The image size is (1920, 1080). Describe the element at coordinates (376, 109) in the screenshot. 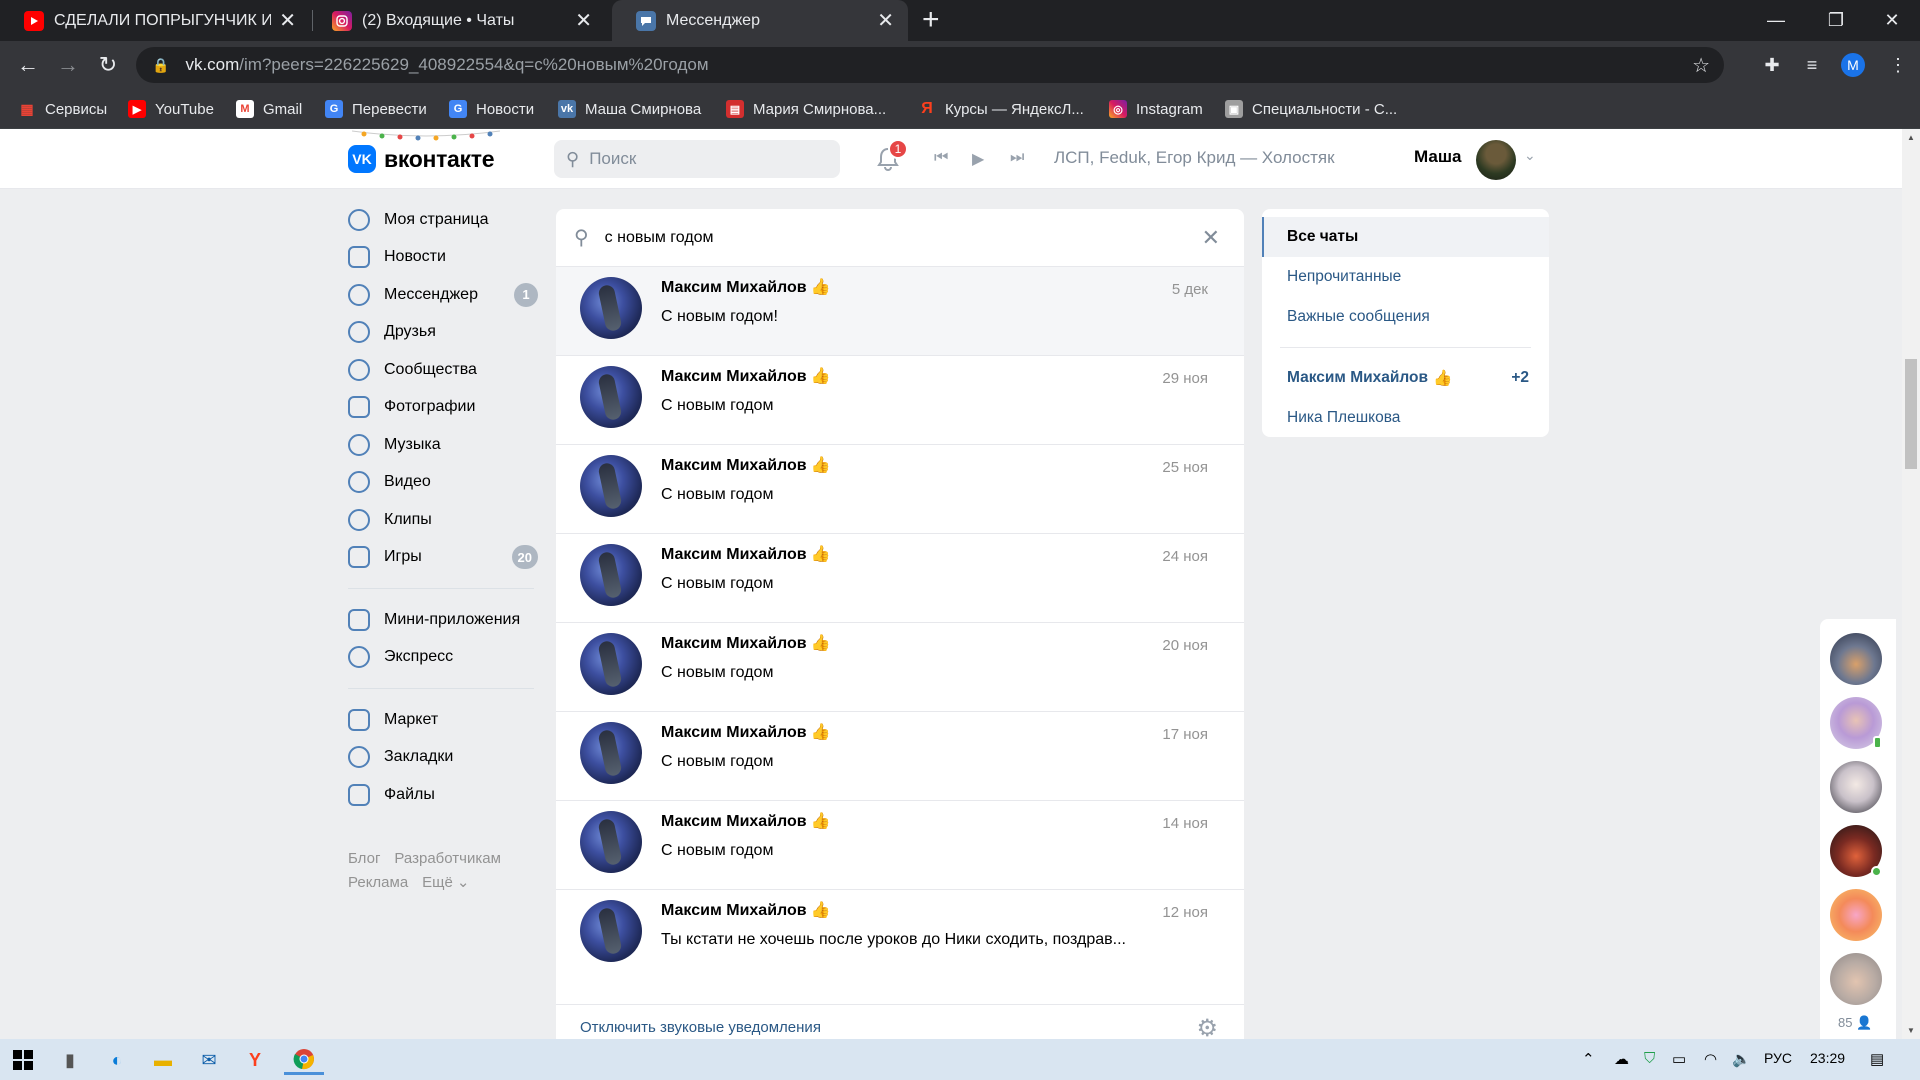

I see `bookmark-translate: G Перевести` at that location.